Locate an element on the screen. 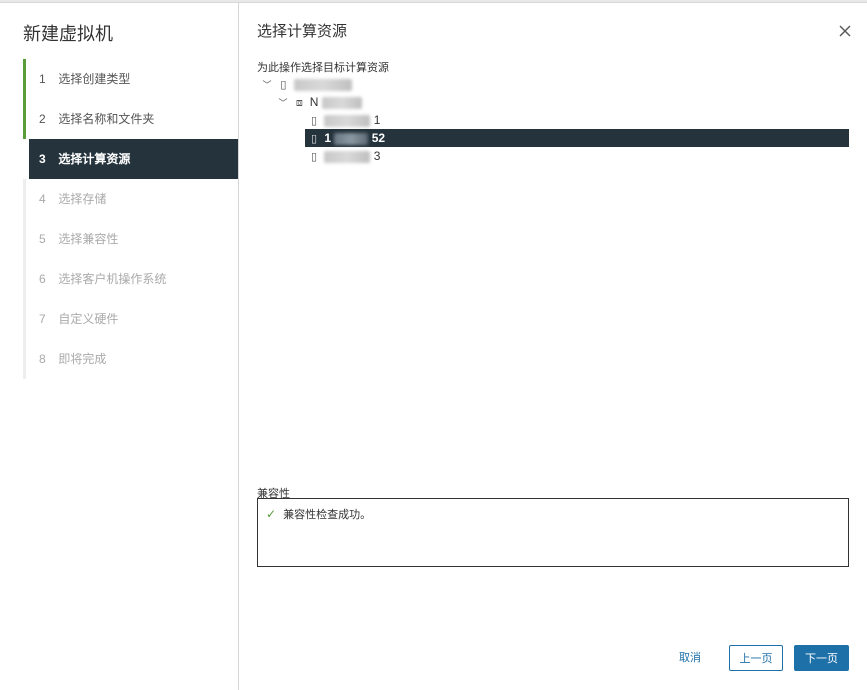 The height and width of the screenshot is (690, 867). page-title: 选择计算资源 is located at coordinates (302, 31).